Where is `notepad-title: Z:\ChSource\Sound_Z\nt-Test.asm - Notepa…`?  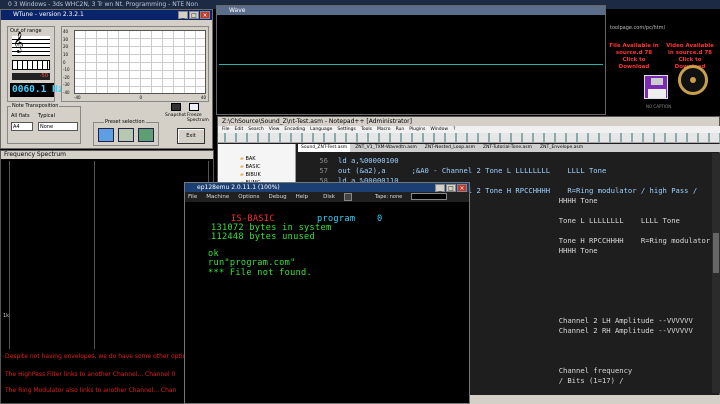 notepad-title: Z:\ChSource\Sound_Z\nt-Test.asm - Notepa… is located at coordinates (317, 121).